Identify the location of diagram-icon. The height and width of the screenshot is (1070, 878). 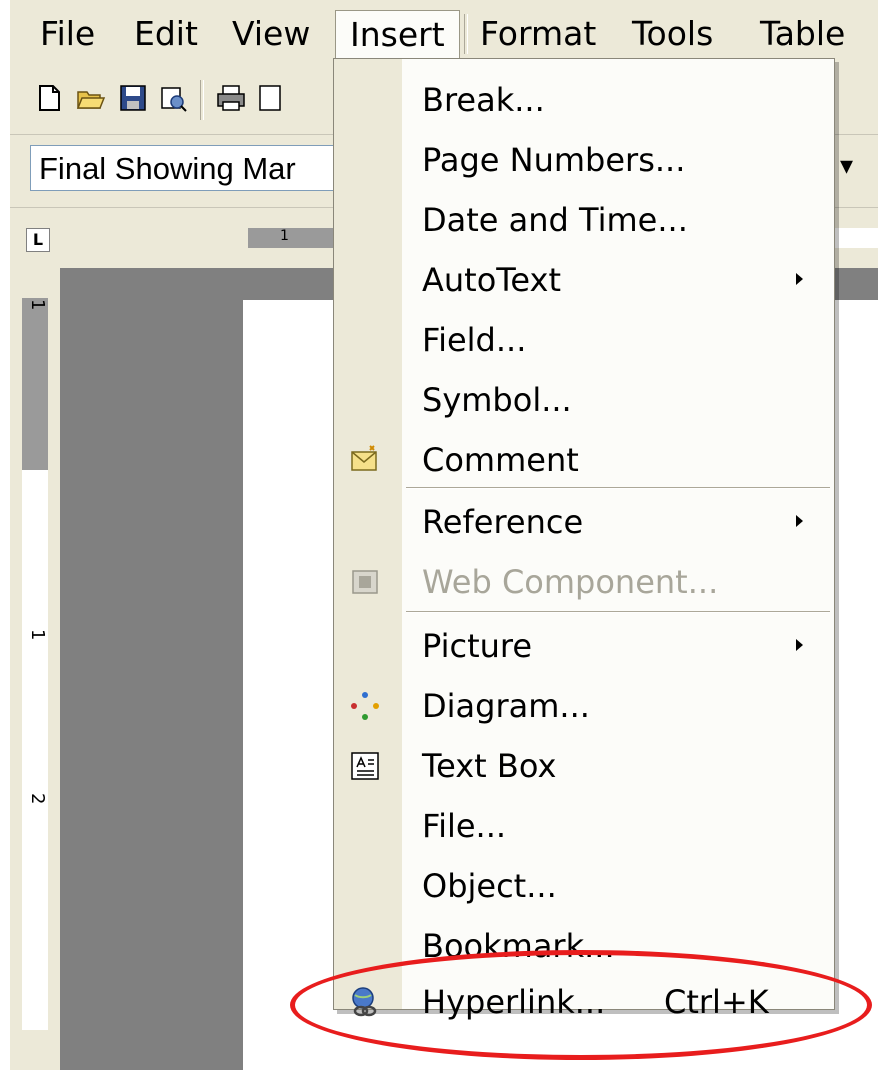
(365, 706).